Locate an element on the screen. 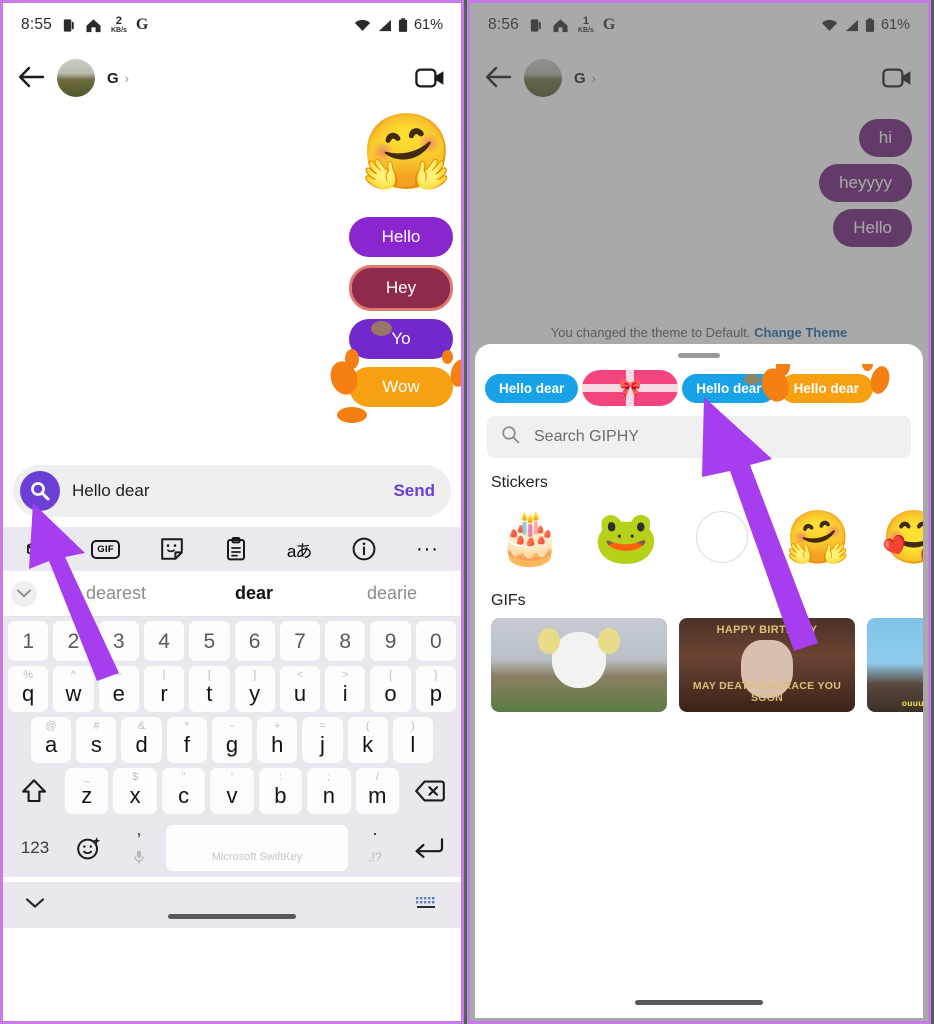 The image size is (934, 1024). gif-icon: GIF is located at coordinates (106, 549).